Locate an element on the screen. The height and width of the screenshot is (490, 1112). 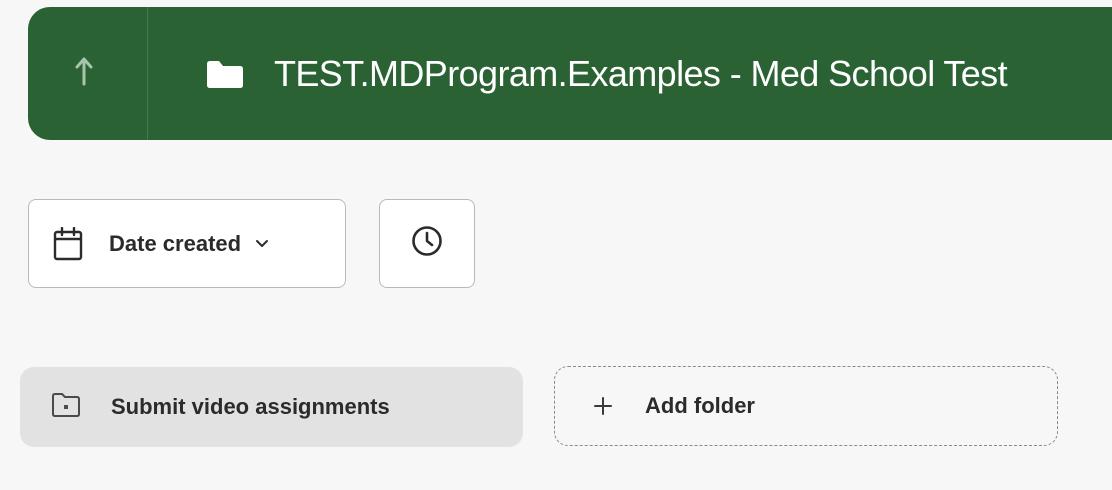
recent-button is located at coordinates (427, 243).